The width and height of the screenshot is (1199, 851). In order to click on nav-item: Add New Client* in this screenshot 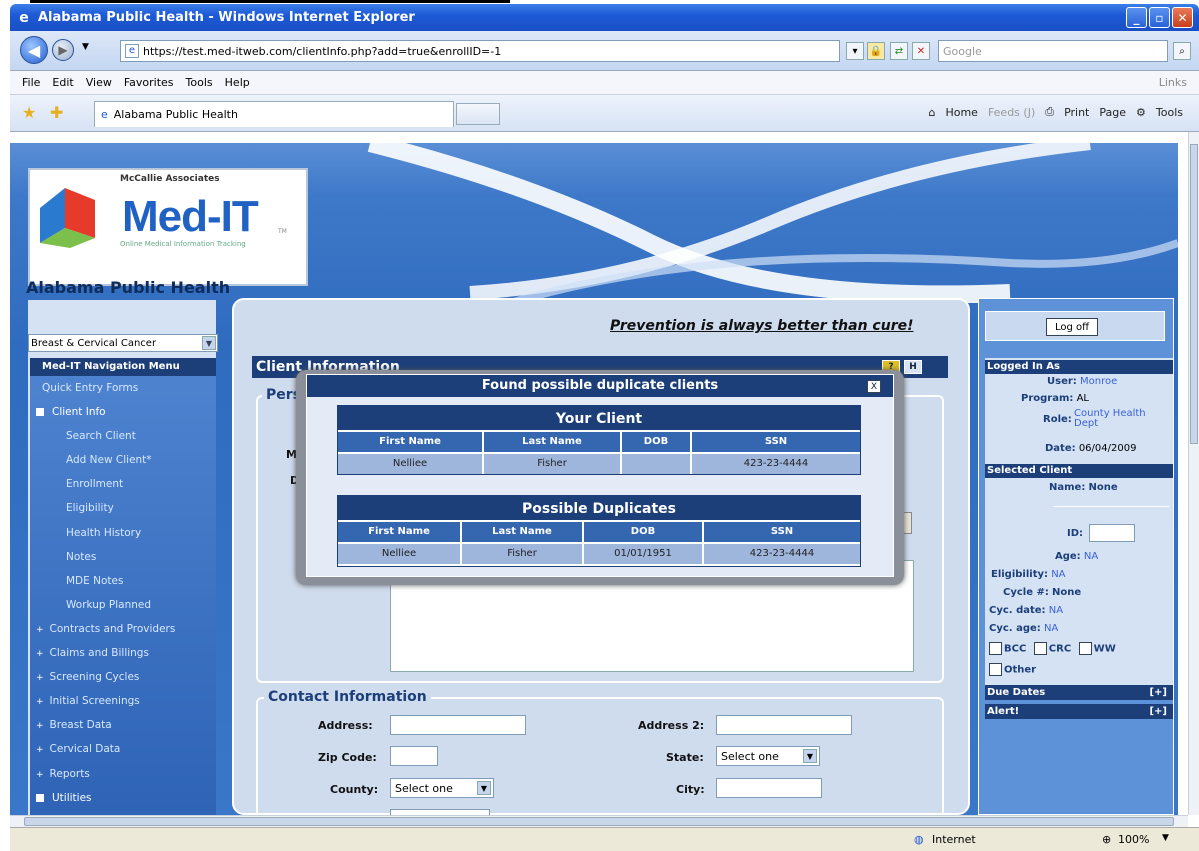, I will do `click(123, 460)`.